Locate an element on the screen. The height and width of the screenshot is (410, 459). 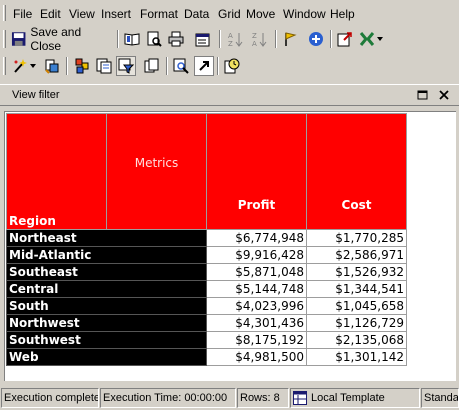
cost-cell: $1,045,658 is located at coordinates (356, 306).